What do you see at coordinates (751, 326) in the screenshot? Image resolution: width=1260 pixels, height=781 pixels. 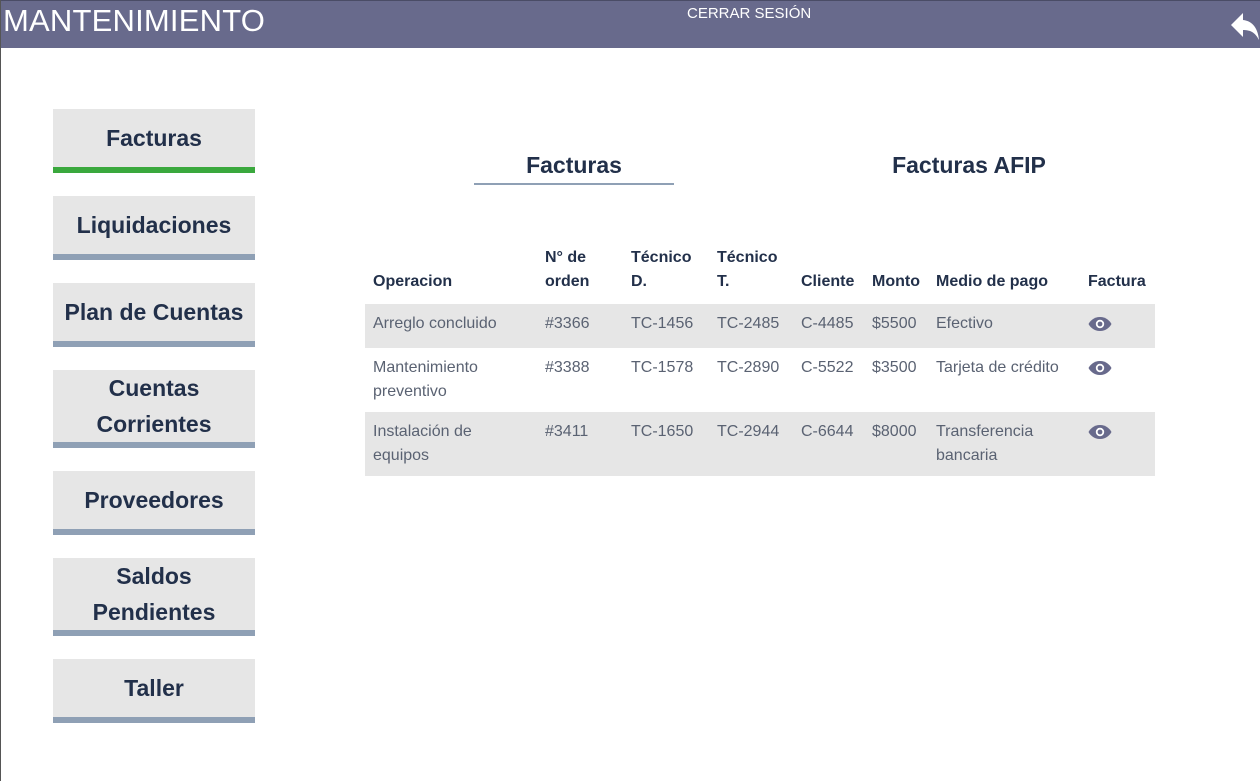 I see `cell-tecnico-t: TC-2485` at bounding box center [751, 326].